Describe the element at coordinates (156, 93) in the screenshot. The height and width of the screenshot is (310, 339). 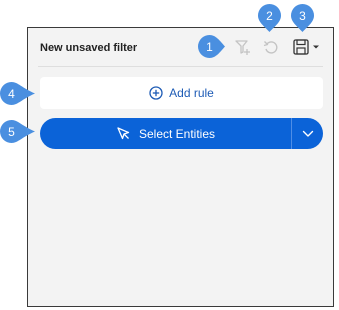
I see `plus-circle-icon` at that location.